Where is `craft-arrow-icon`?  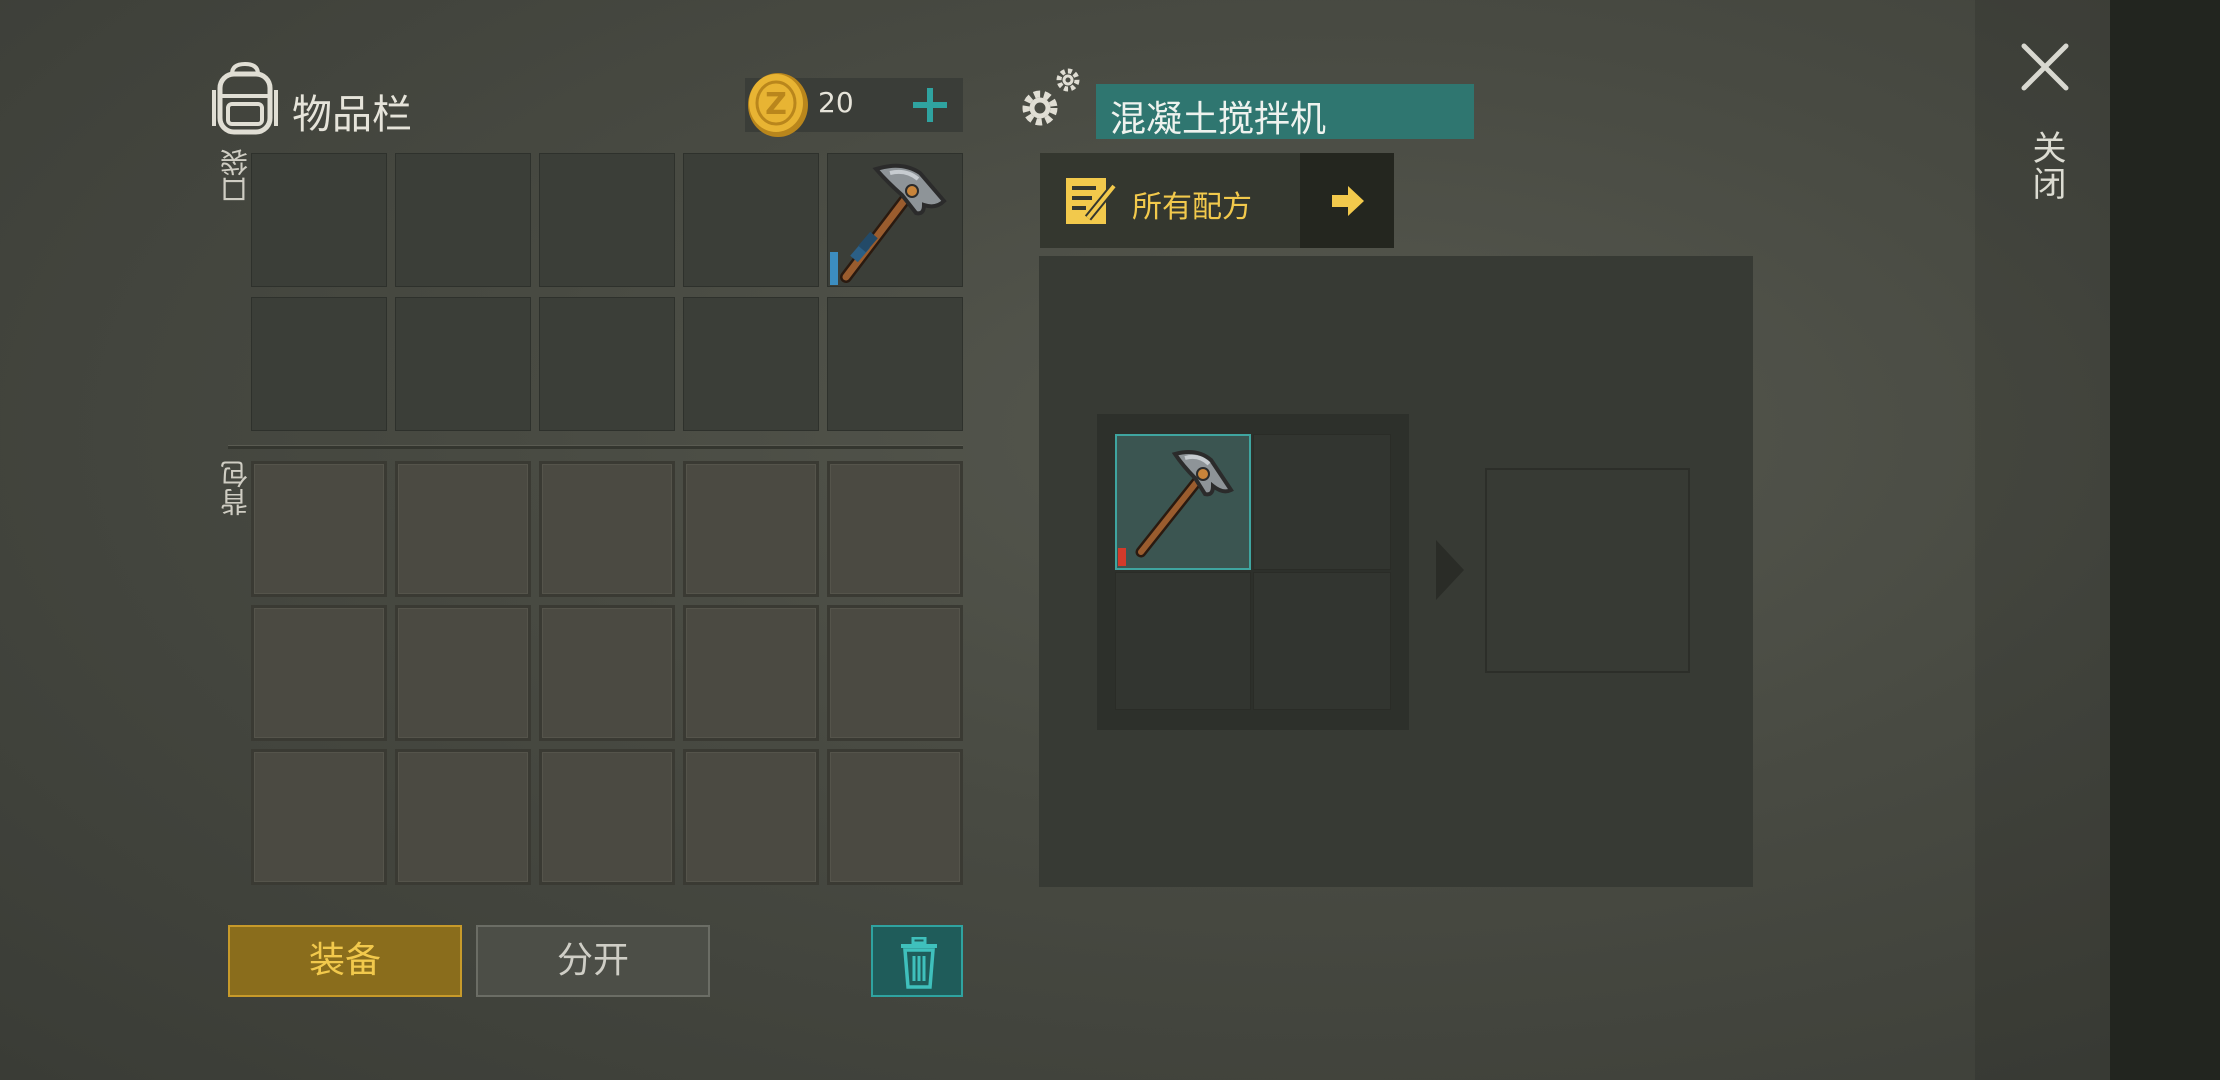
craft-arrow-icon is located at coordinates (1450, 570).